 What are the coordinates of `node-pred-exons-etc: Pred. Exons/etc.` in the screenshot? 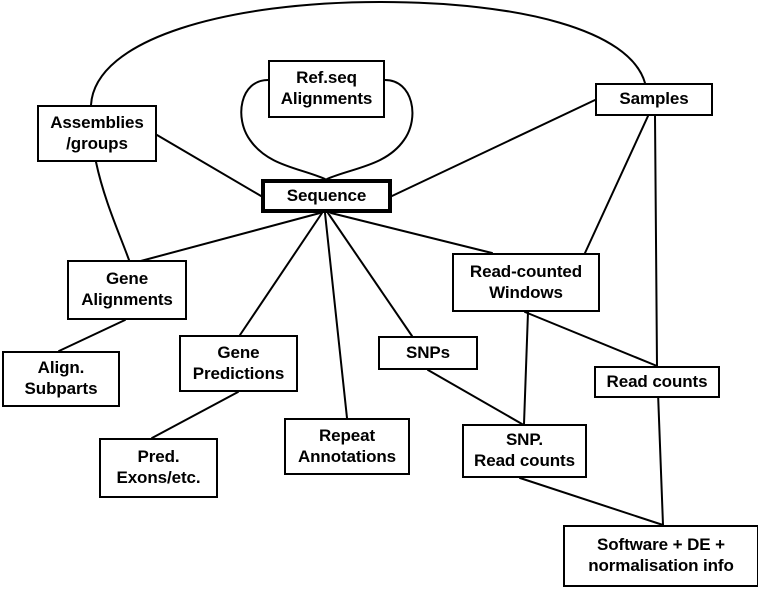 It's located at (158, 468).